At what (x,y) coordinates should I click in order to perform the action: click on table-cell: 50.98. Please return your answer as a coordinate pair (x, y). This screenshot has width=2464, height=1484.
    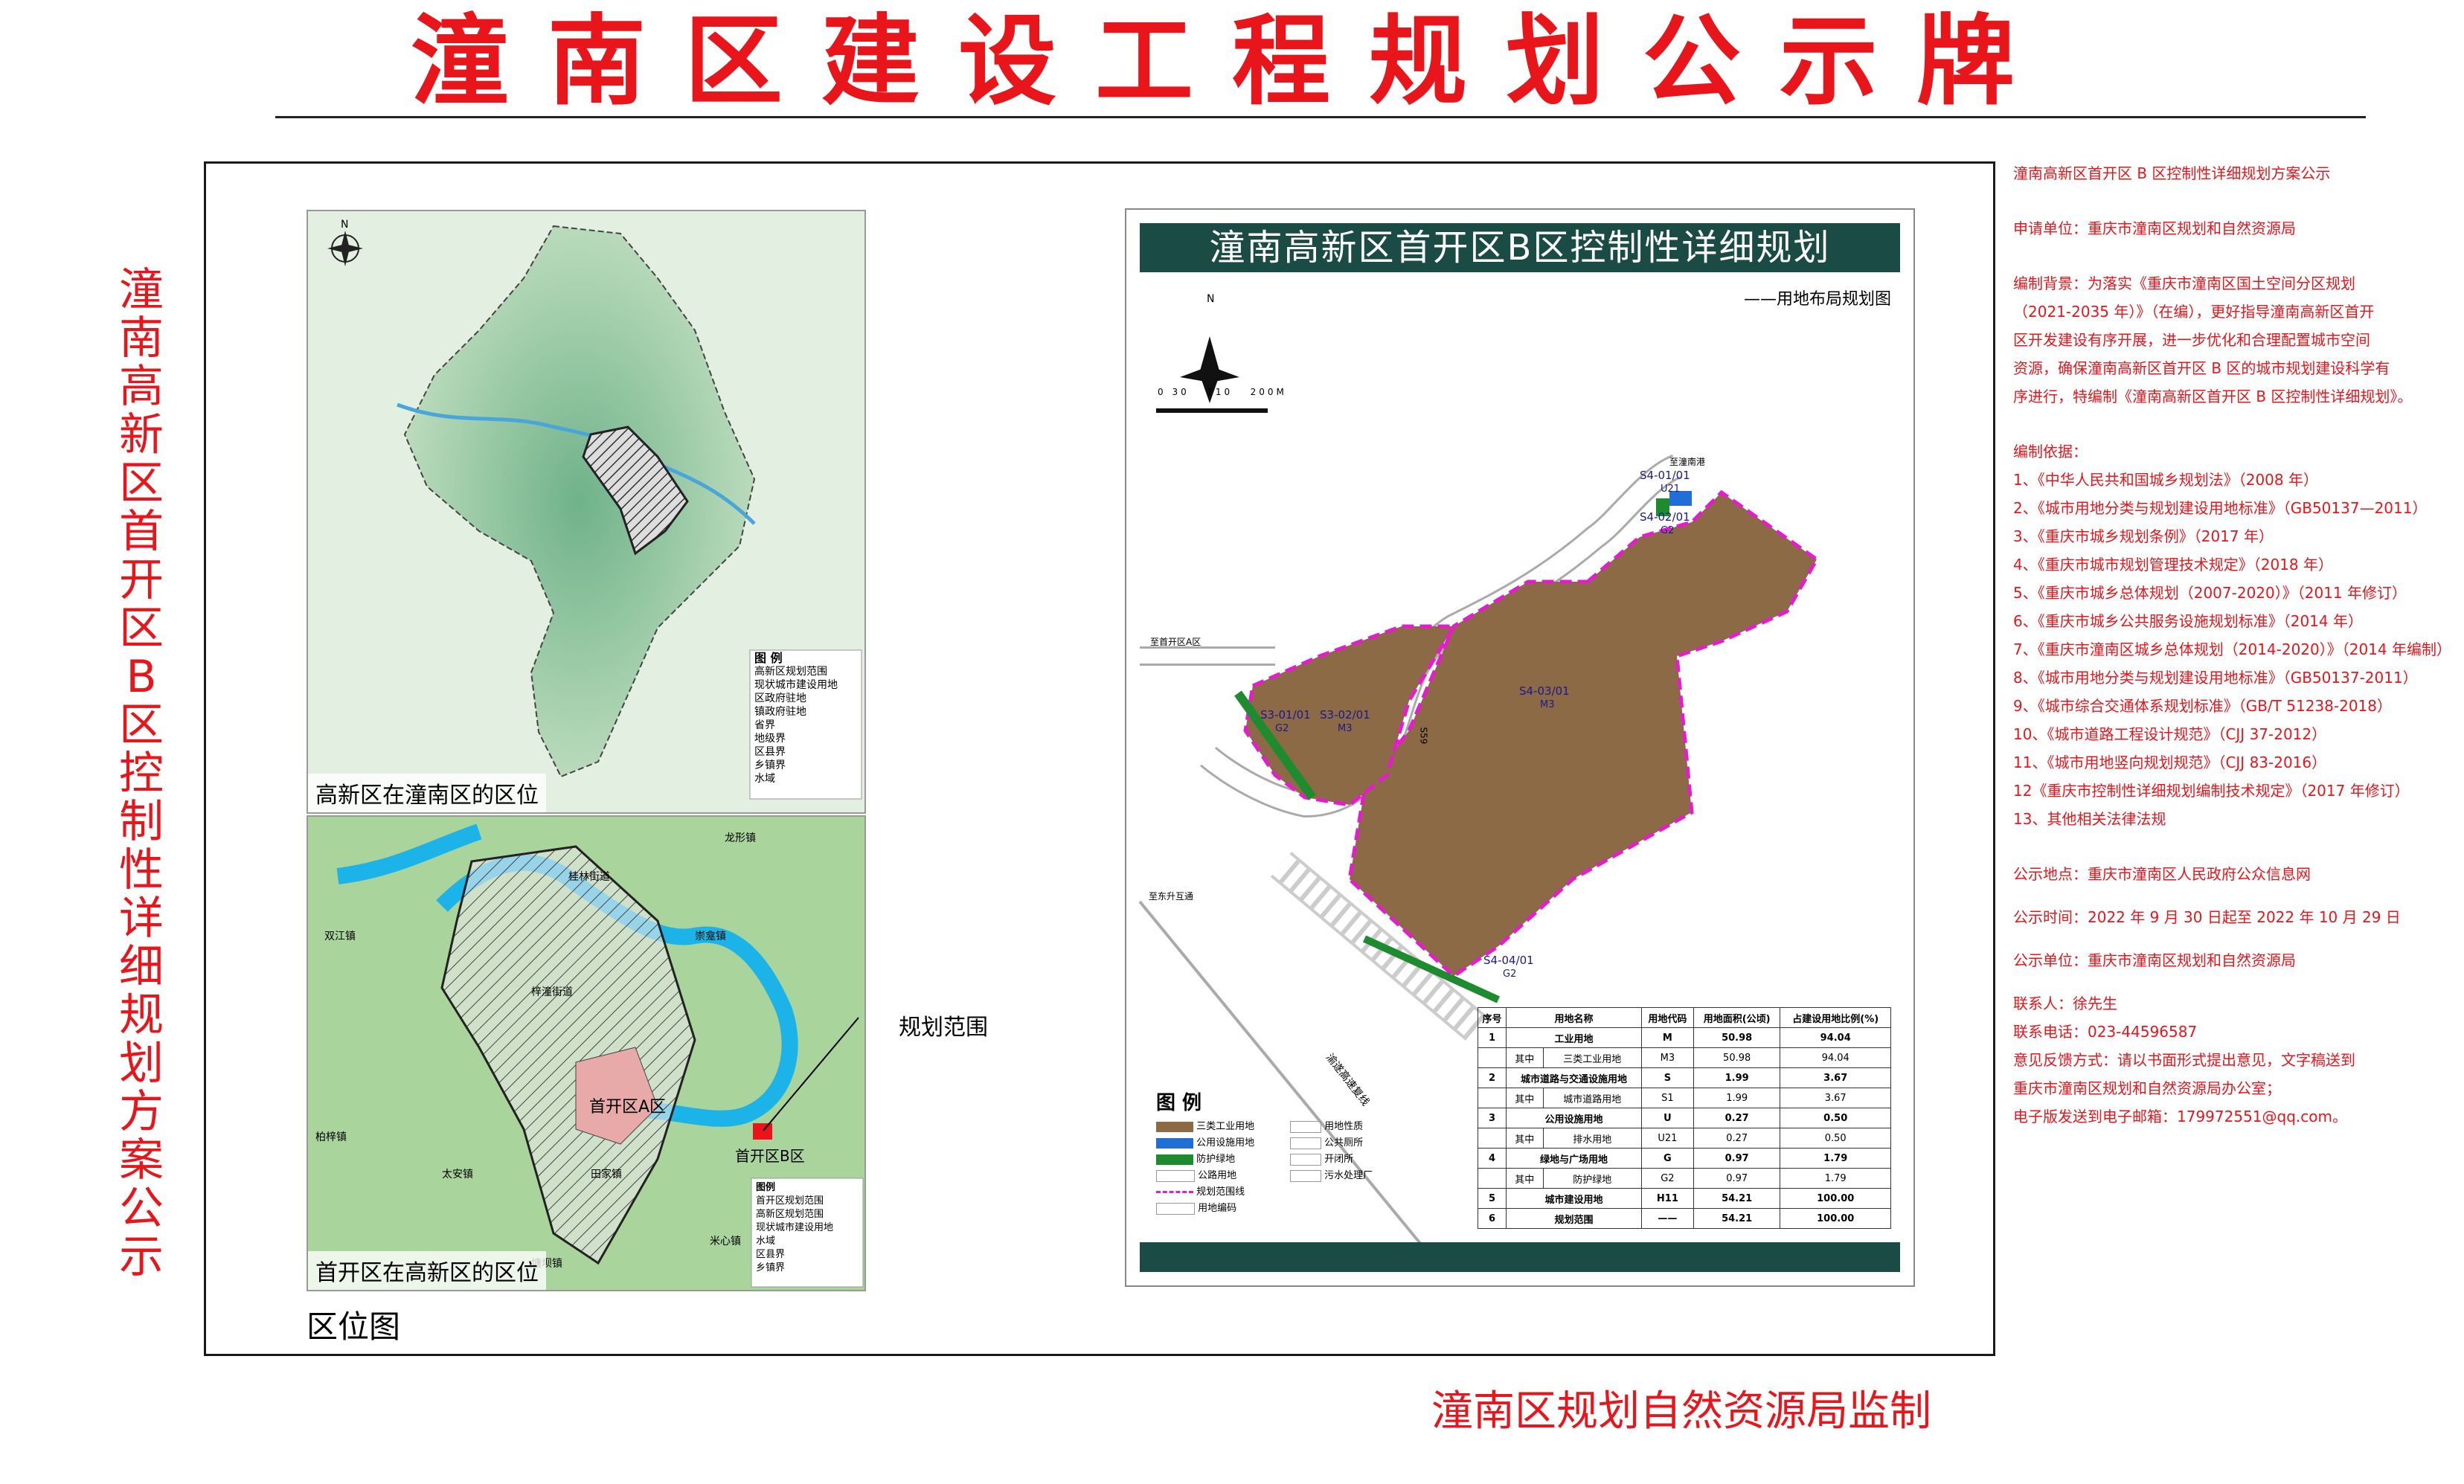
    Looking at the image, I should click on (1737, 1057).